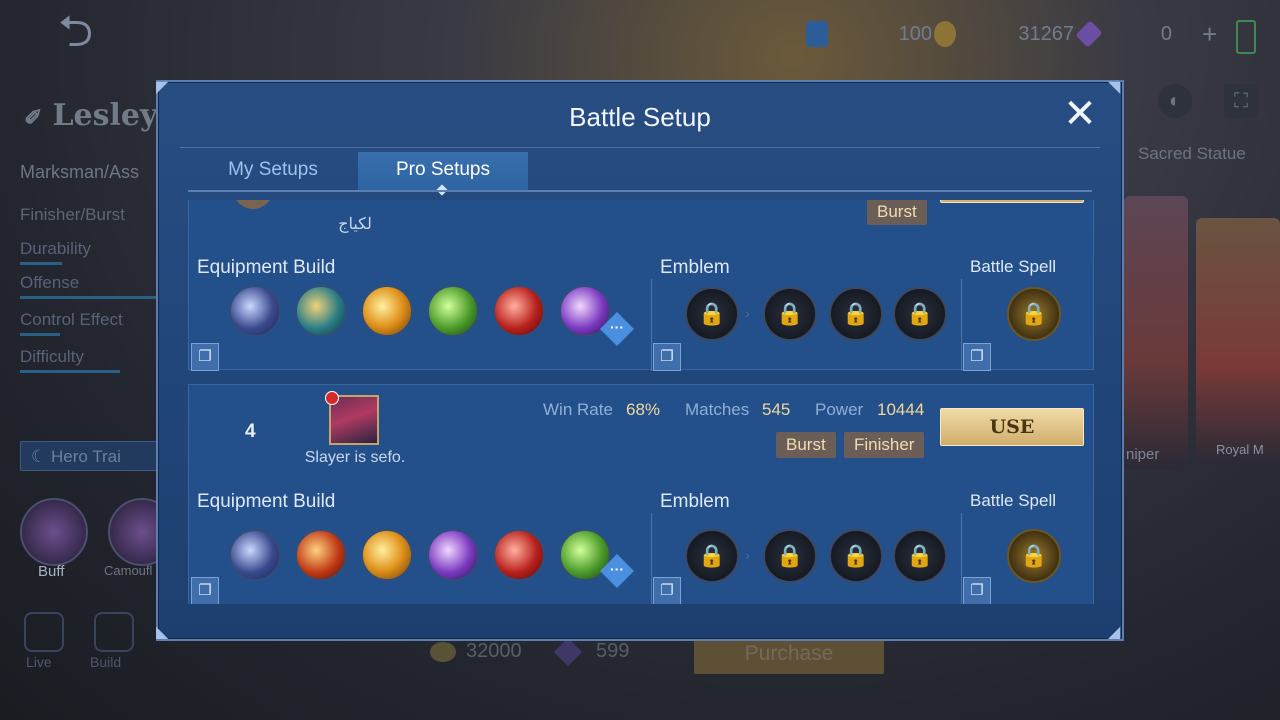 The width and height of the screenshot is (1280, 720). What do you see at coordinates (253, 204) in the screenshot?
I see `rank-medal-icon` at bounding box center [253, 204].